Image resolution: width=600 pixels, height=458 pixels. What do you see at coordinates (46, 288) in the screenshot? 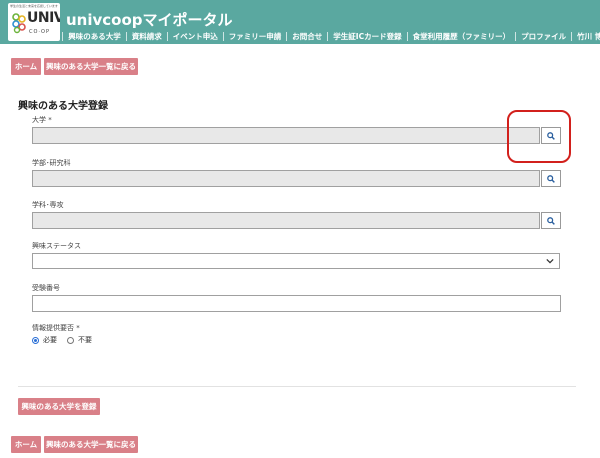
I see `exam-number-label: 受験番号` at bounding box center [46, 288].